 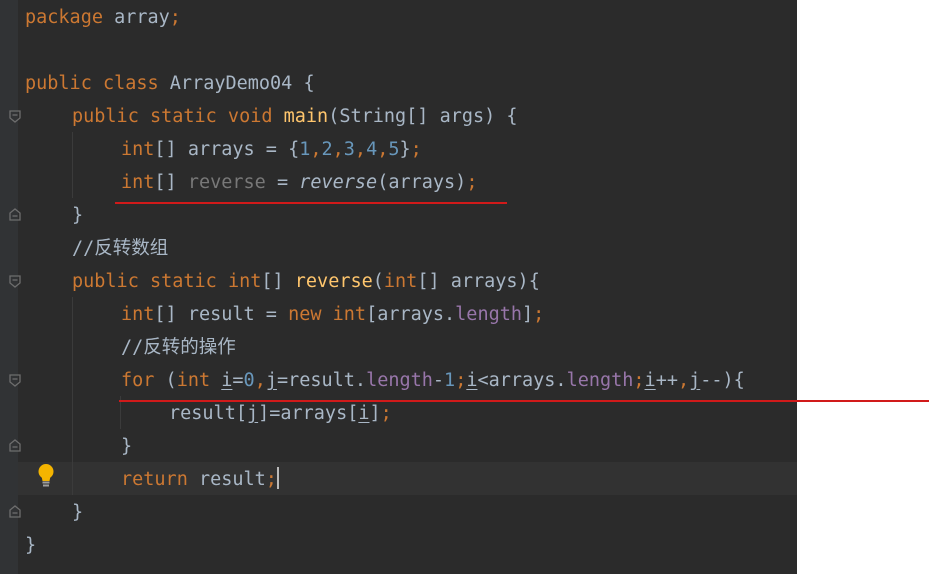 I want to click on code-line-11: //反转的操作, so click(x=178, y=347).